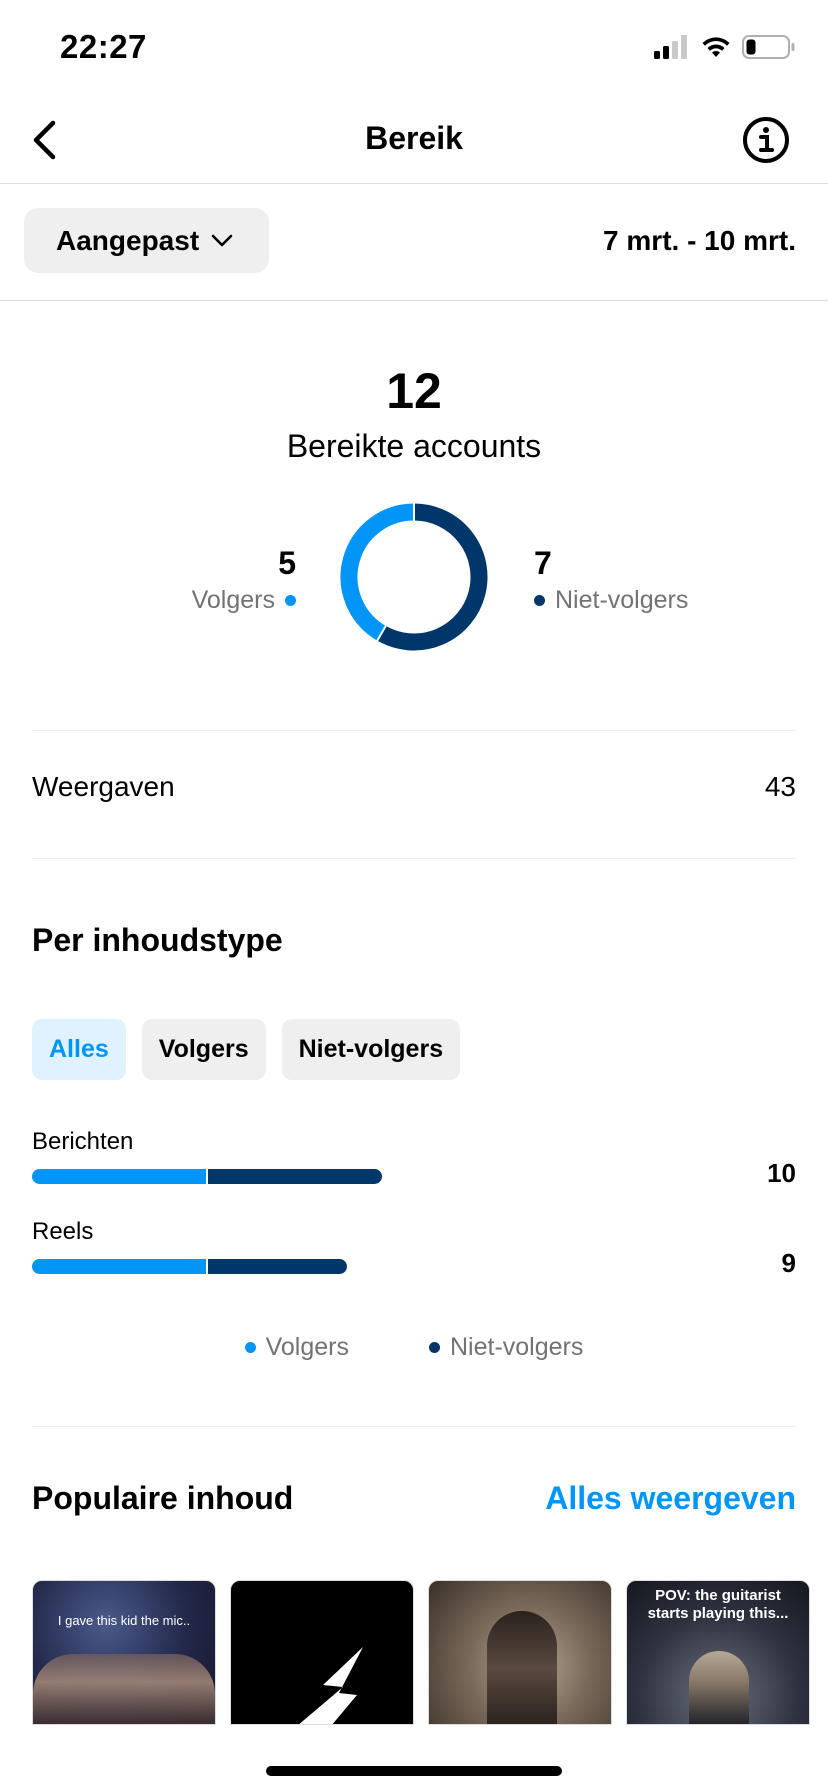 This screenshot has width=828, height=1792. Describe the element at coordinates (331, 1685) in the screenshot. I see `lightning-icon` at that location.